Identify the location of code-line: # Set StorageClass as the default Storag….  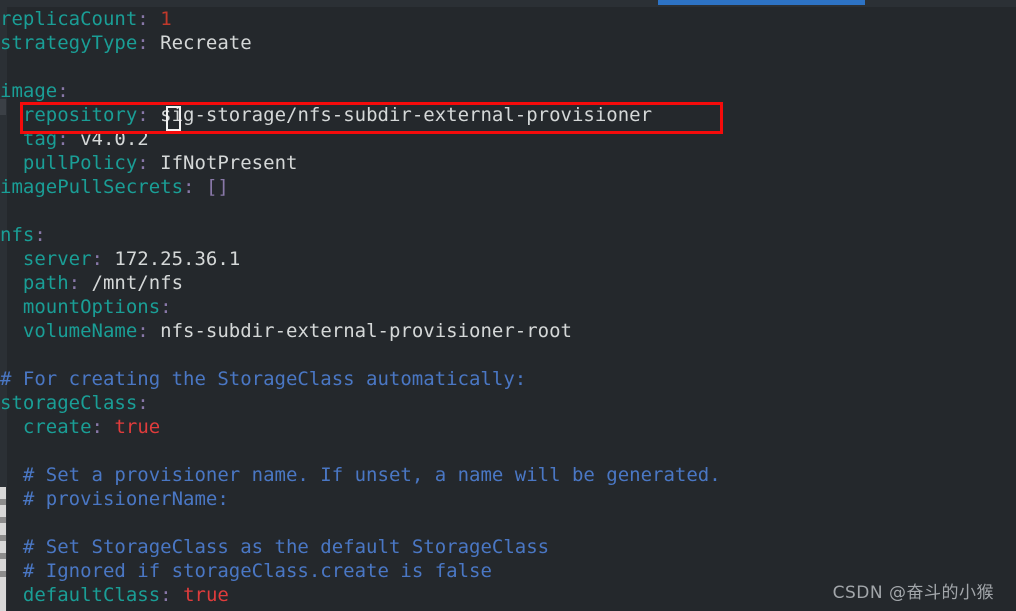
(508, 547).